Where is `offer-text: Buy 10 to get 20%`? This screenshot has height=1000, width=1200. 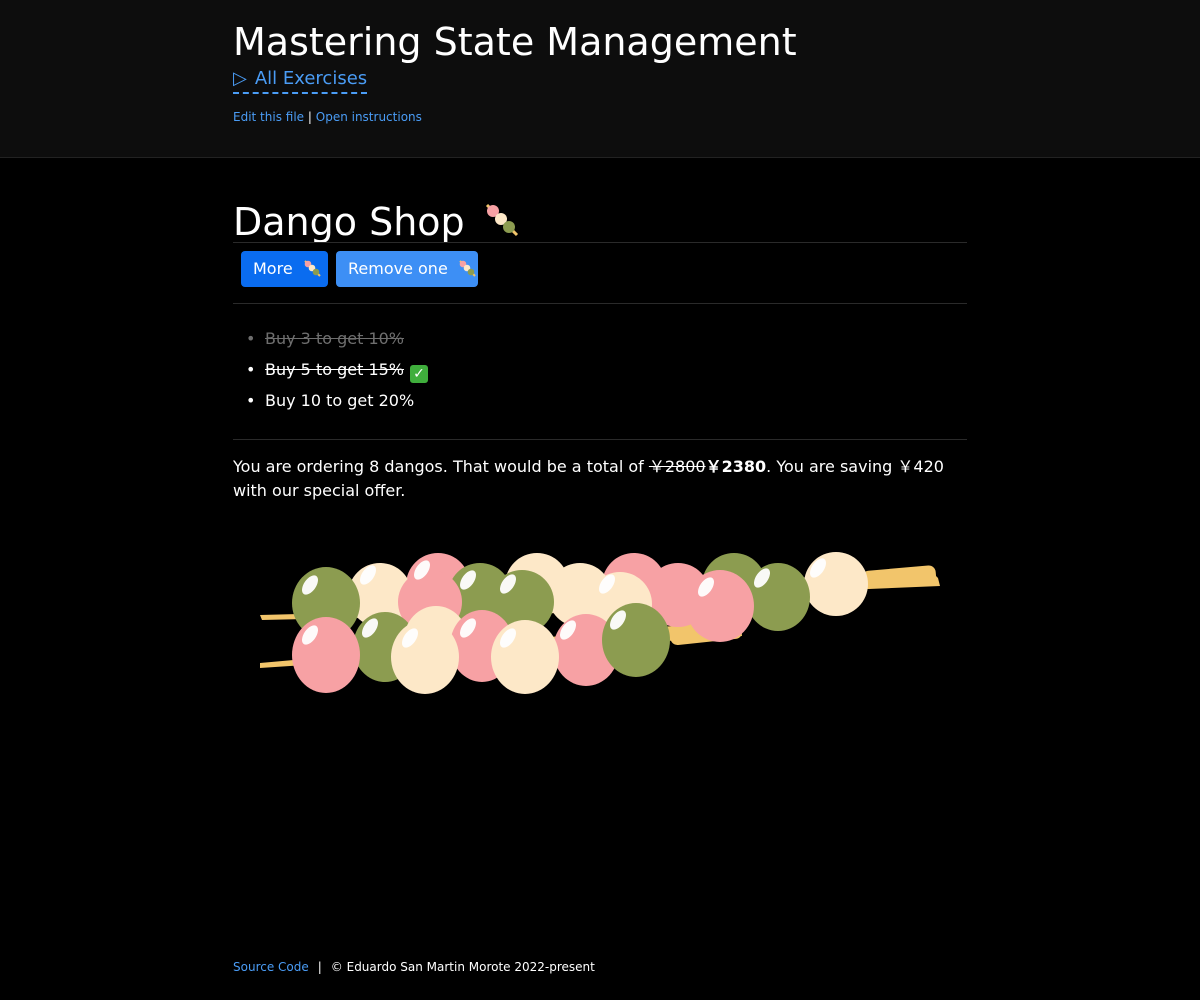
offer-text: Buy 10 to get 20% is located at coordinates (340, 400).